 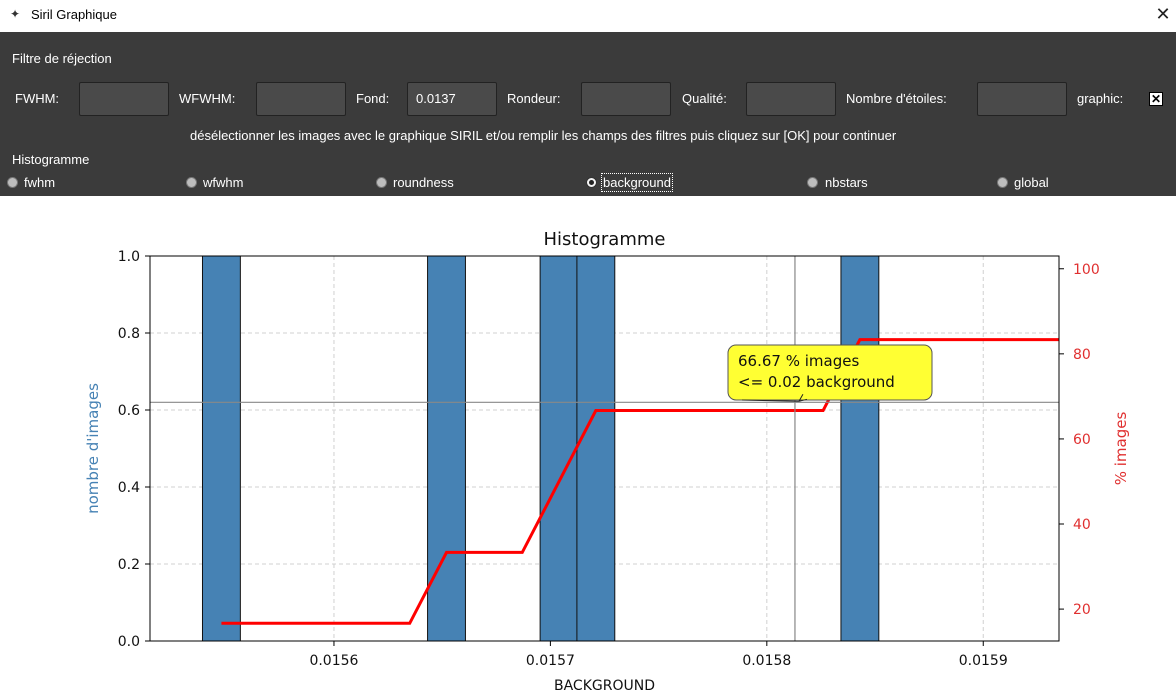 I want to click on filter-heading: Filtre de réjection, so click(x=62, y=58).